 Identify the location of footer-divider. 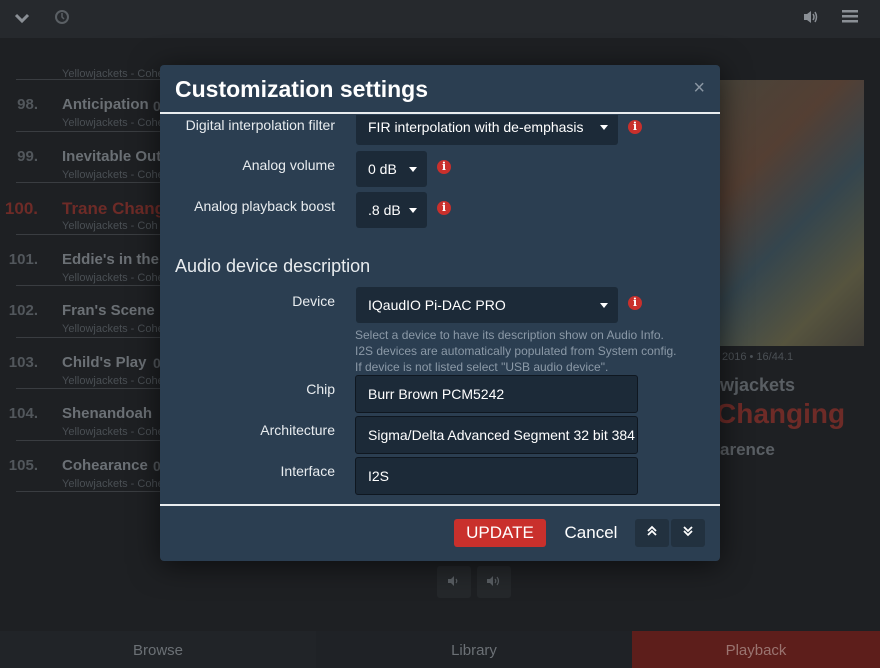
(440, 505).